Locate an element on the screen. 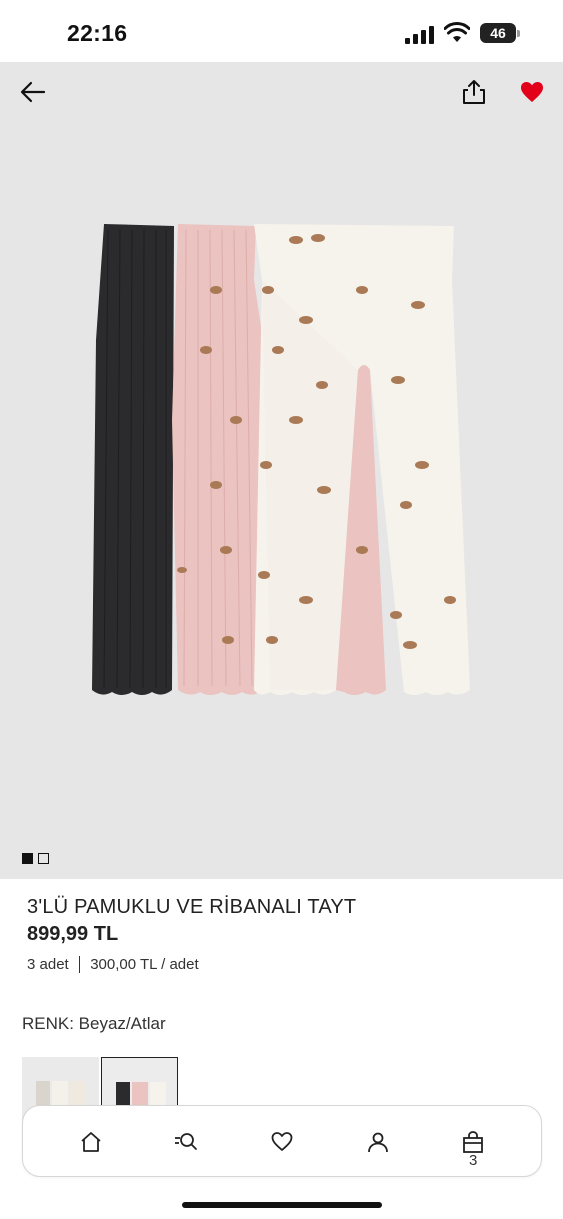  heart-icon is located at coordinates (532, 92).